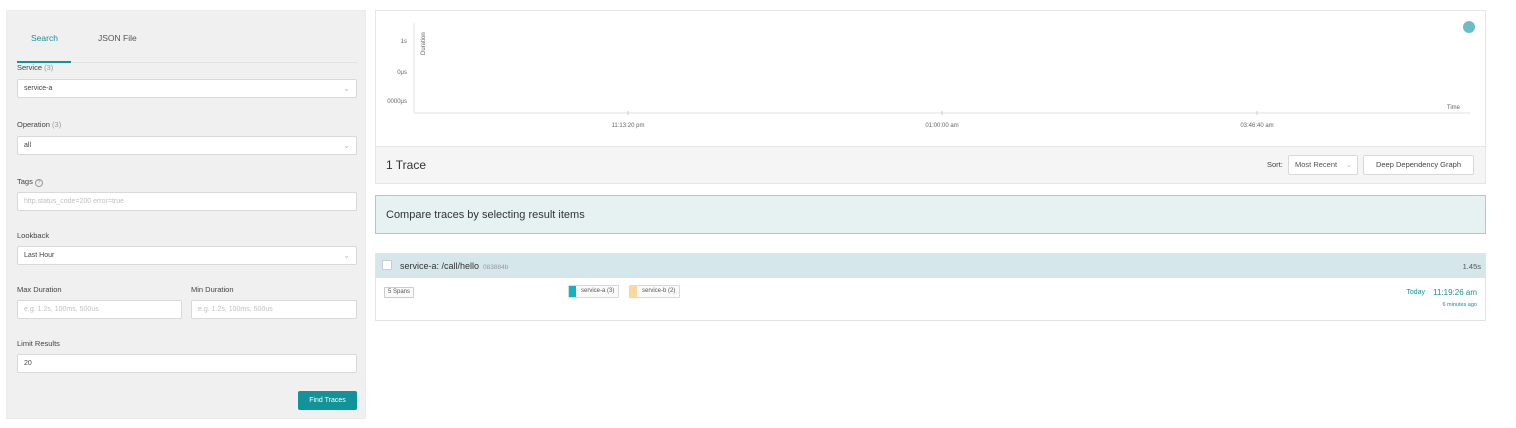 The height and width of the screenshot is (428, 1516). What do you see at coordinates (594, 291) in the screenshot?
I see `service-tag-service-a: service-a (3)` at bounding box center [594, 291].